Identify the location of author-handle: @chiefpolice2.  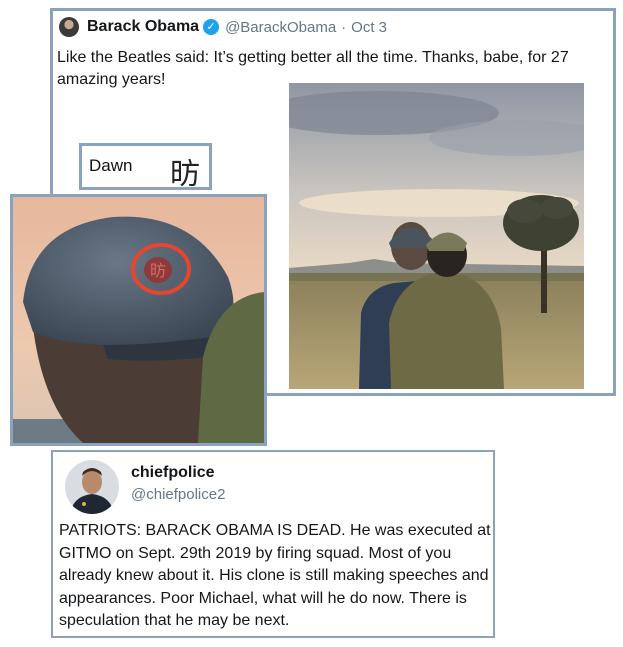
(178, 494).